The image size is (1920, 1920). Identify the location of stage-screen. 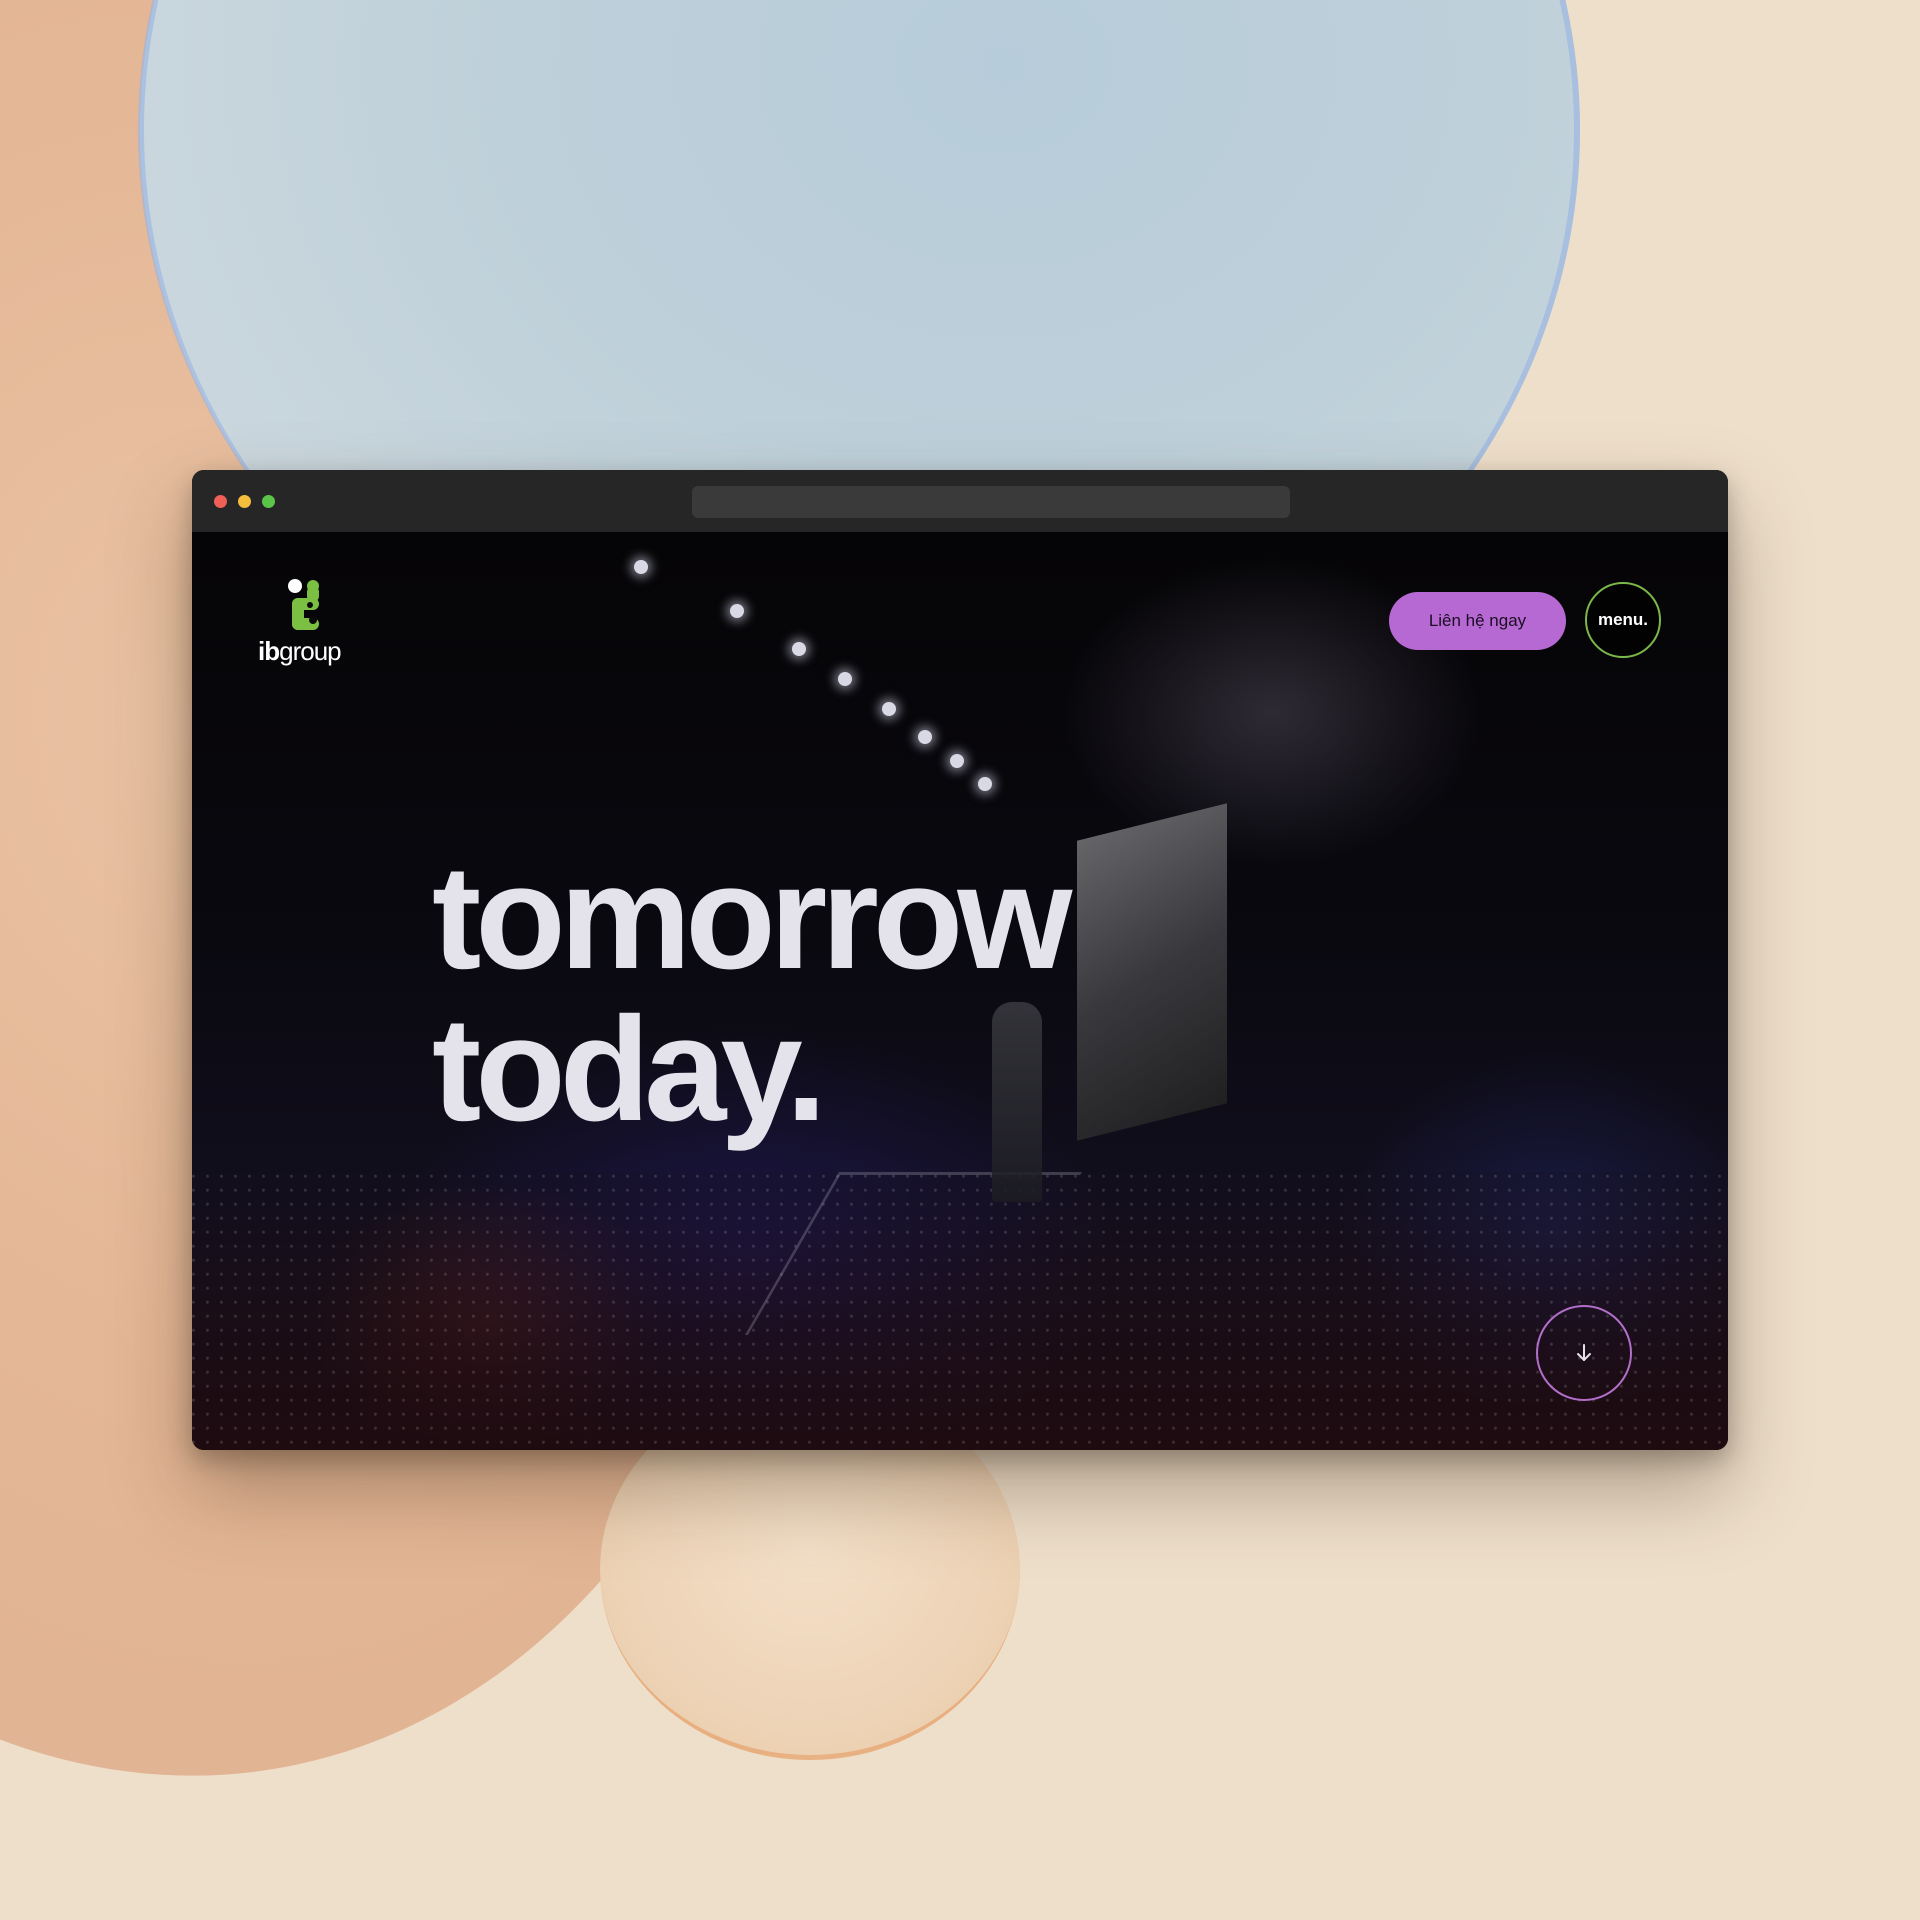
(1152, 972).